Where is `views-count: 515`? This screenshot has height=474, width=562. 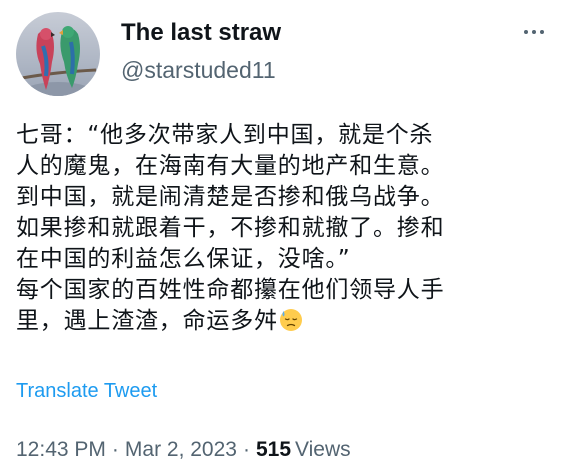 views-count: 515 is located at coordinates (273, 449).